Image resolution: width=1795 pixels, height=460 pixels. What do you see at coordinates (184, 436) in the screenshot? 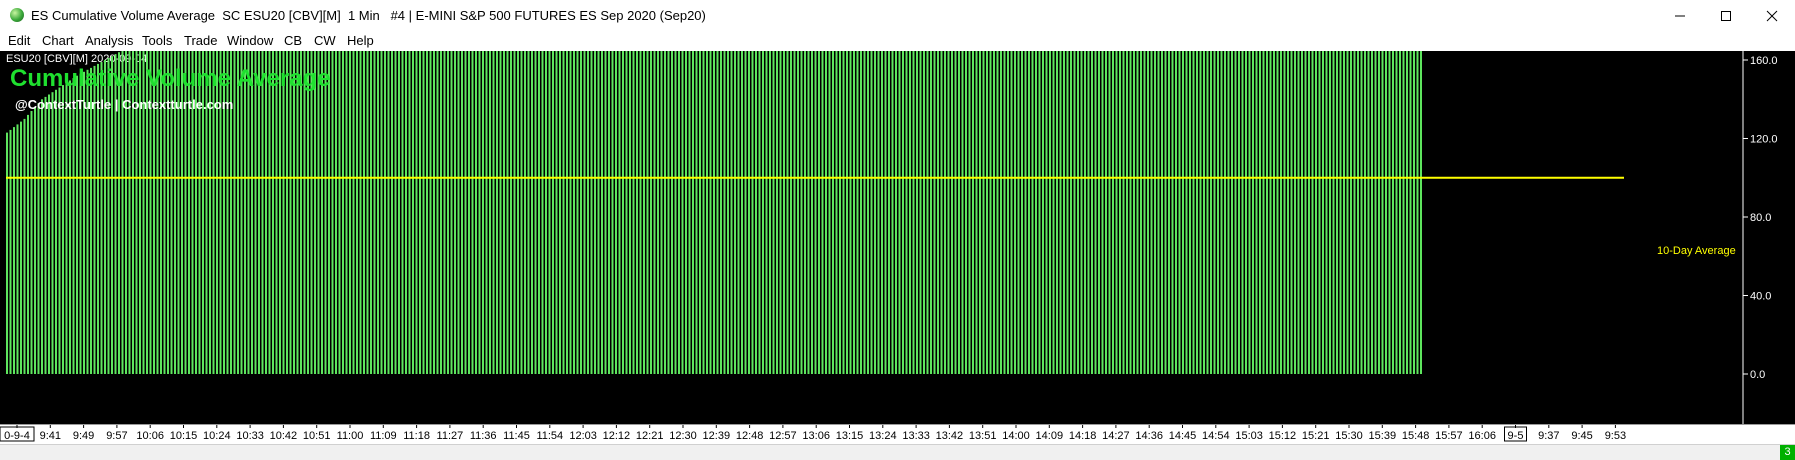
I see `x-tick-label: 10:15` at bounding box center [184, 436].